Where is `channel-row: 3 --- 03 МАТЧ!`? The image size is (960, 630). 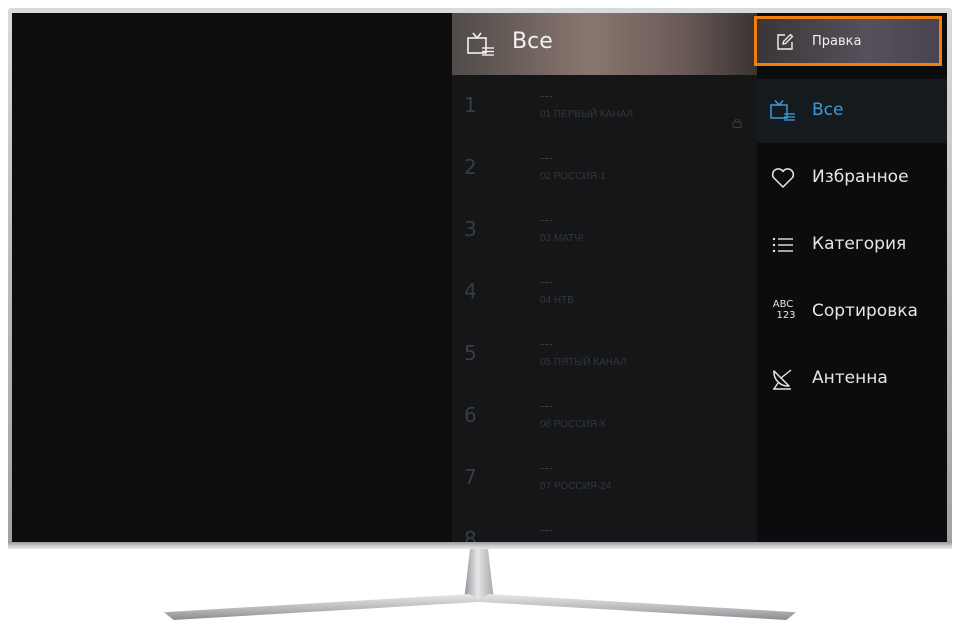
channel-row: 3 --- 03 МАТЧ! is located at coordinates (604, 230).